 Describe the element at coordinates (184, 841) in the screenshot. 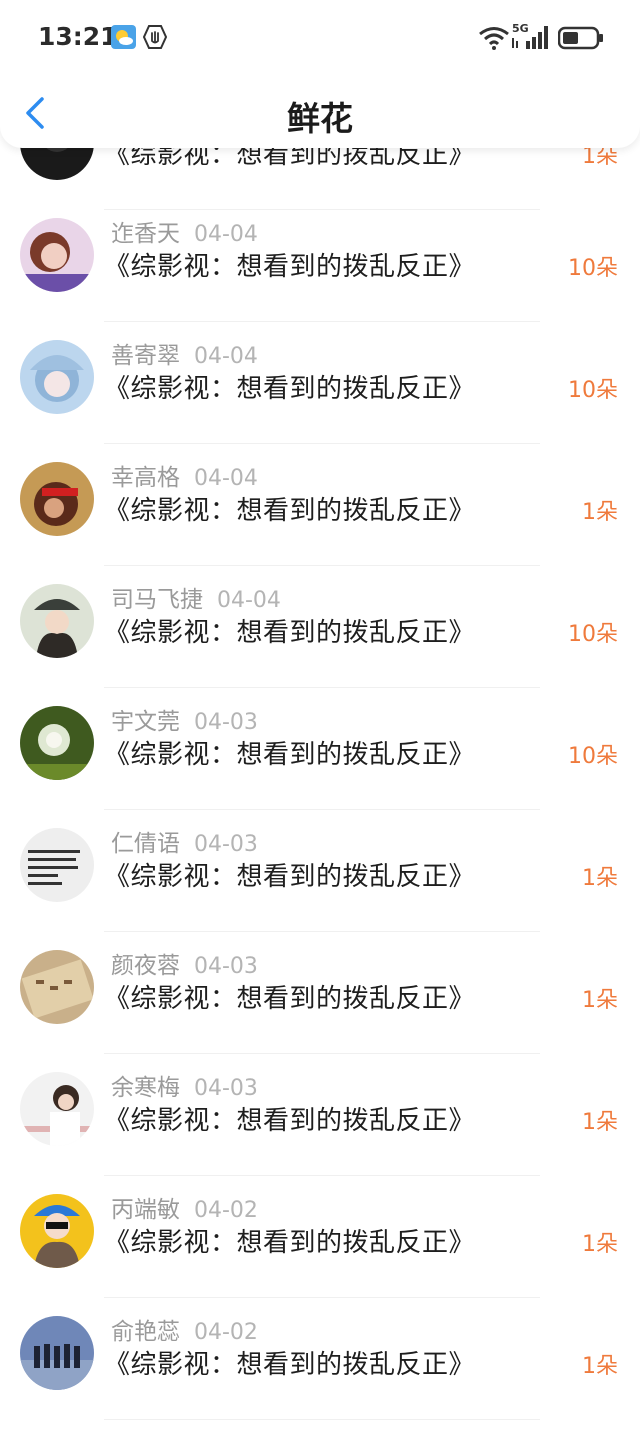

I see `sender-line: 仁倩语 04-03` at that location.